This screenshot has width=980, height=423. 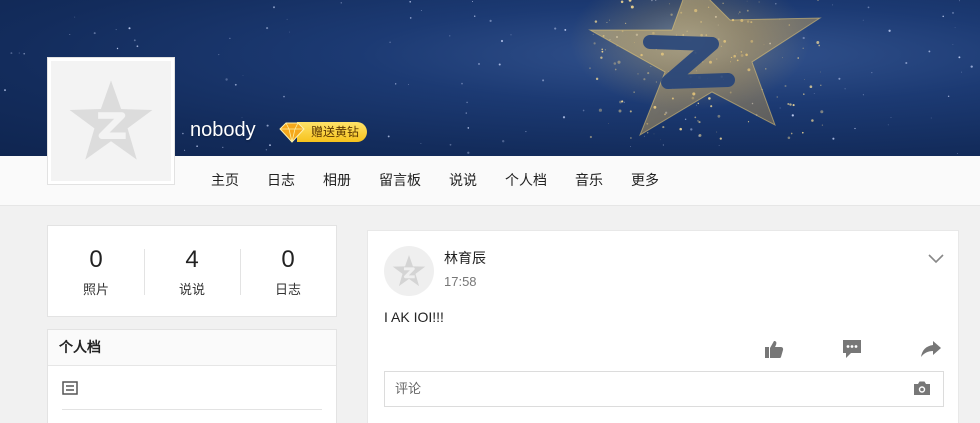 I want to click on post-timestamp: 17:58, so click(x=460, y=281).